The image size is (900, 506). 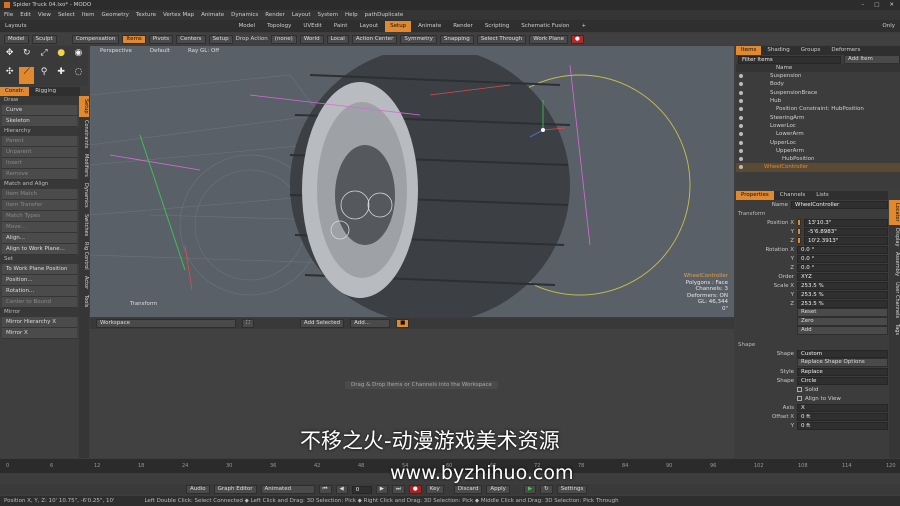 I want to click on menu-render: Render, so click(x=275, y=15).